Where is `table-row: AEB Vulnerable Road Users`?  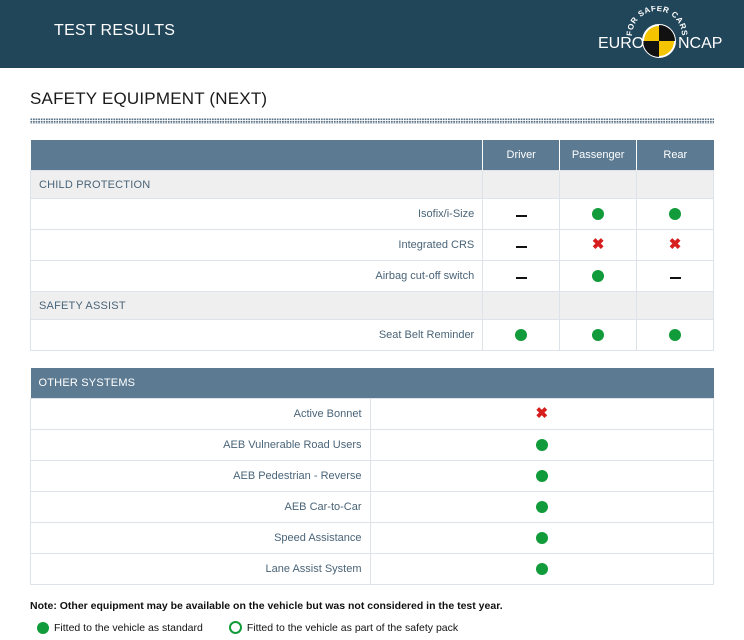 table-row: AEB Vulnerable Road Users is located at coordinates (372, 445).